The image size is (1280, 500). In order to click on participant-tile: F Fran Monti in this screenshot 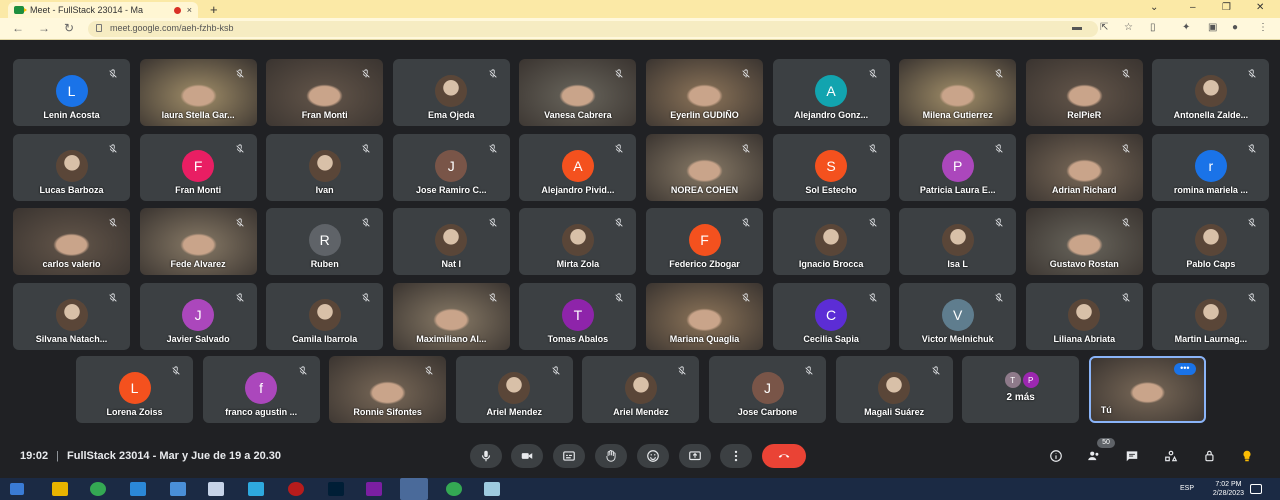, I will do `click(198, 167)`.